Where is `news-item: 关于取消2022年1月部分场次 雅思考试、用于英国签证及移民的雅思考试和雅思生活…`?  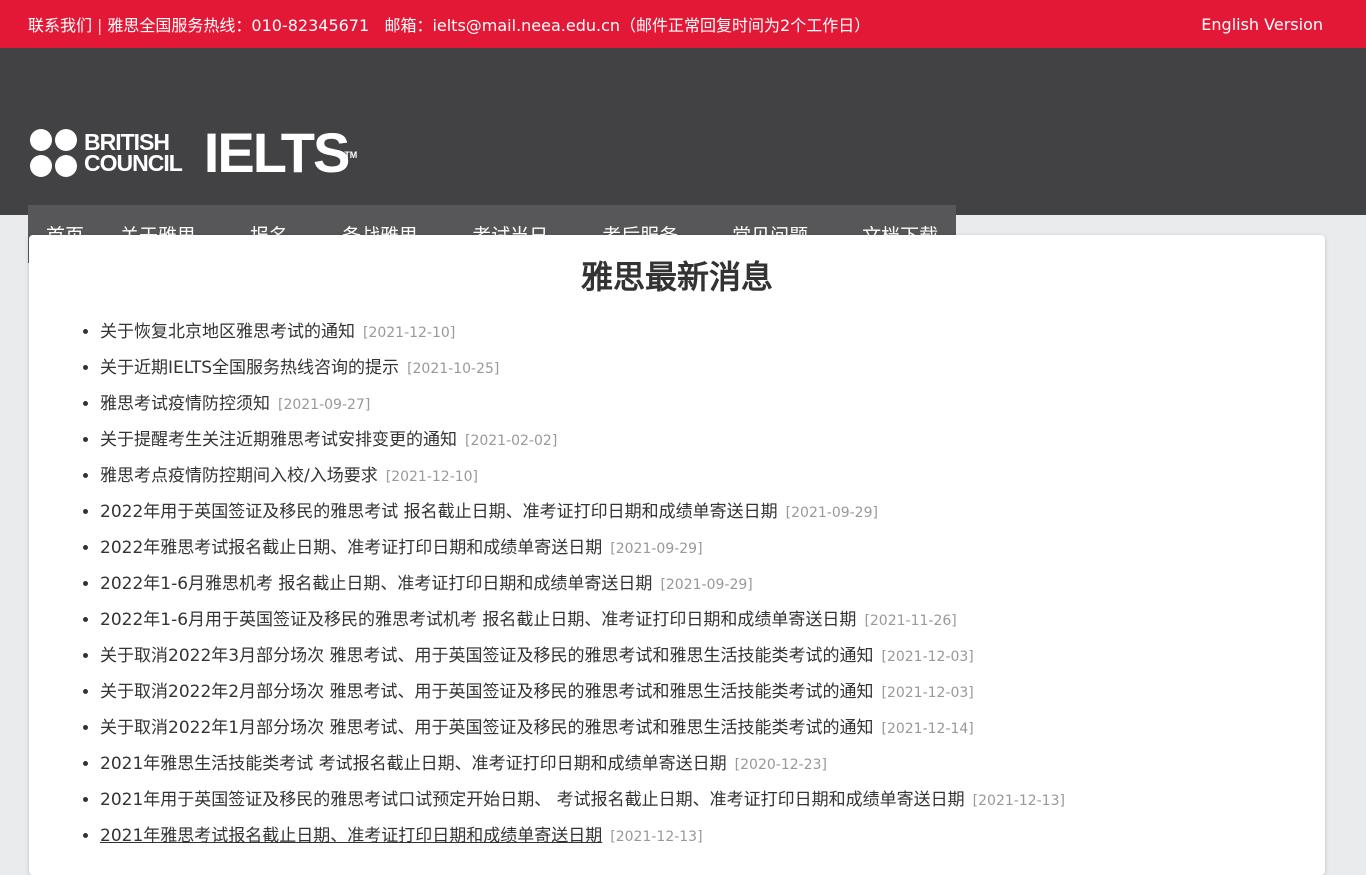
news-item: 关于取消2022年1月部分场次 雅思考试、用于英国签证及移民的雅思考试和雅思生活… is located at coordinates (582, 735).